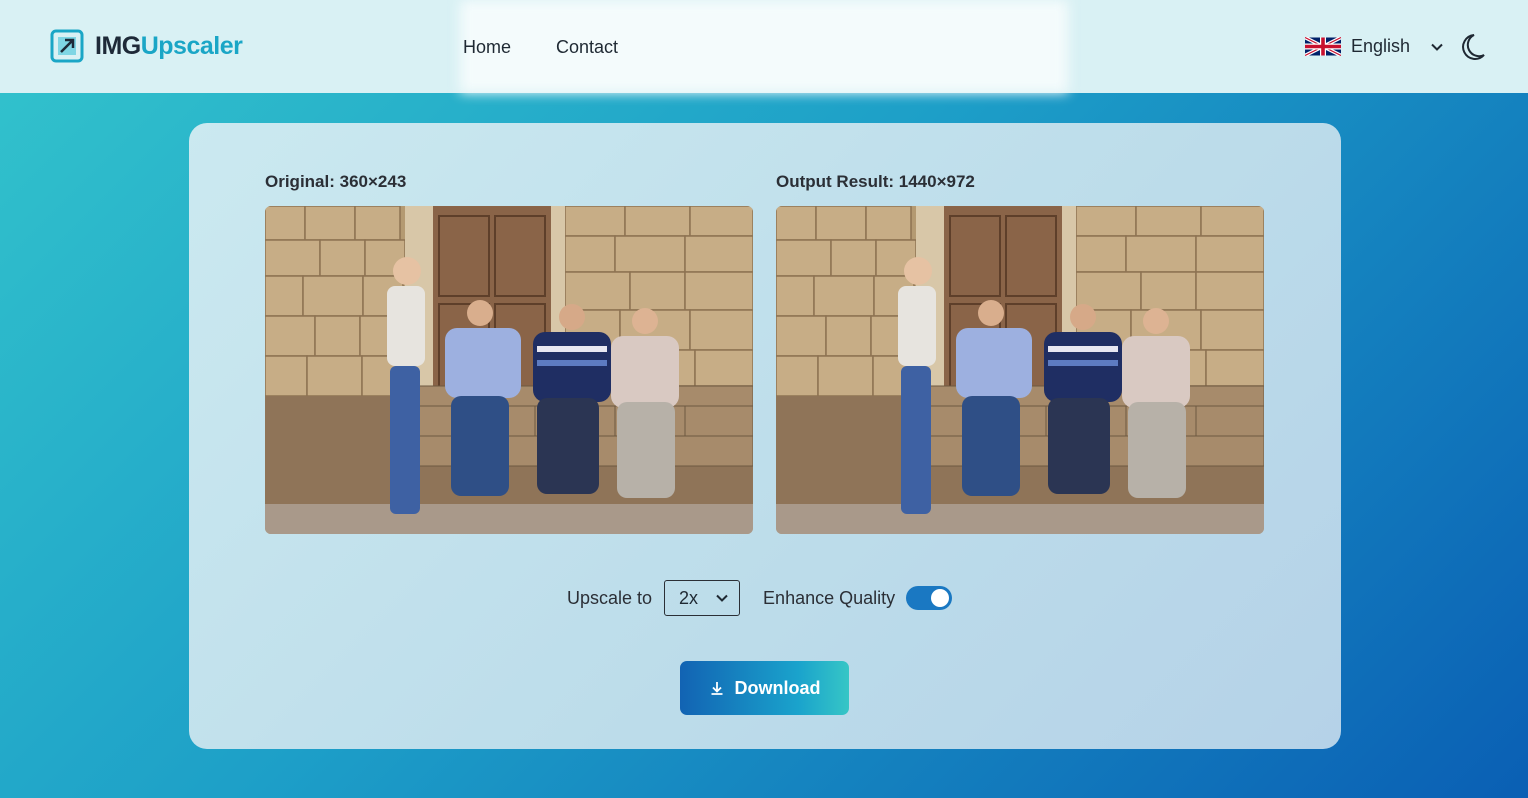 Image resolution: width=1528 pixels, height=798 pixels. I want to click on uk-flag-icon, so click(1323, 46).